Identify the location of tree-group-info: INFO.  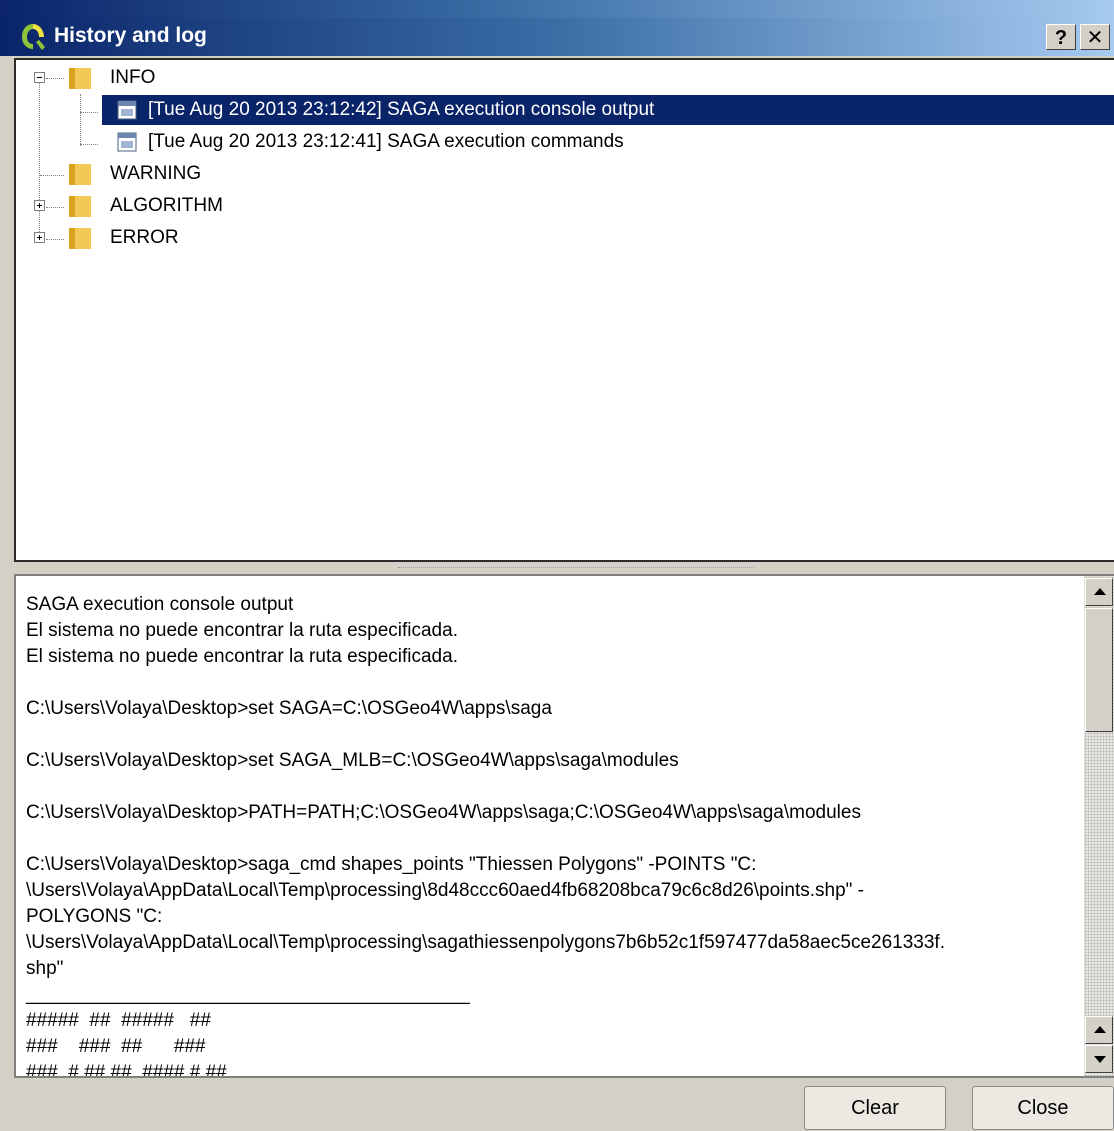
(565, 78).